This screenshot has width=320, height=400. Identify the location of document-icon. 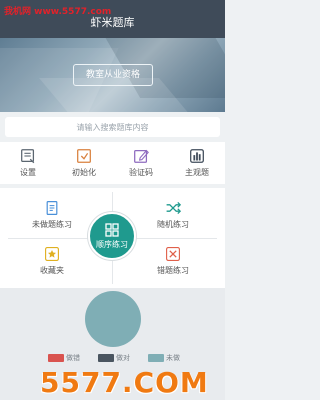
(52, 208).